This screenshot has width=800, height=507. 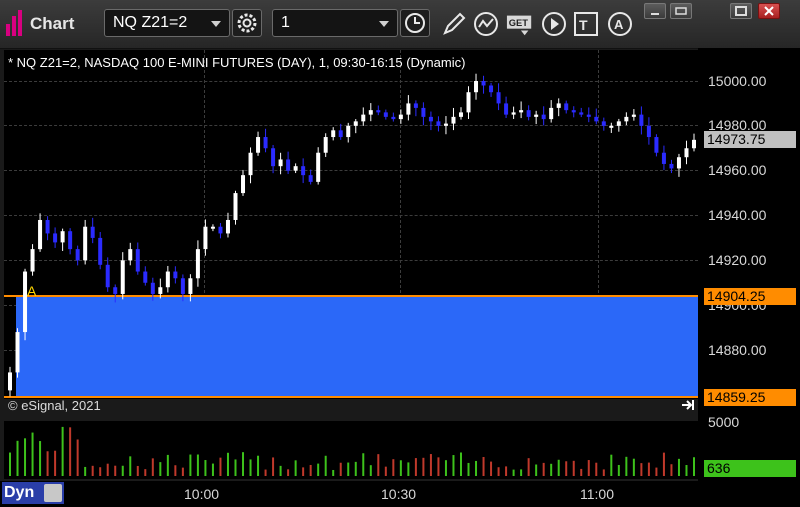 I want to click on link-icon, so click(x=53, y=493).